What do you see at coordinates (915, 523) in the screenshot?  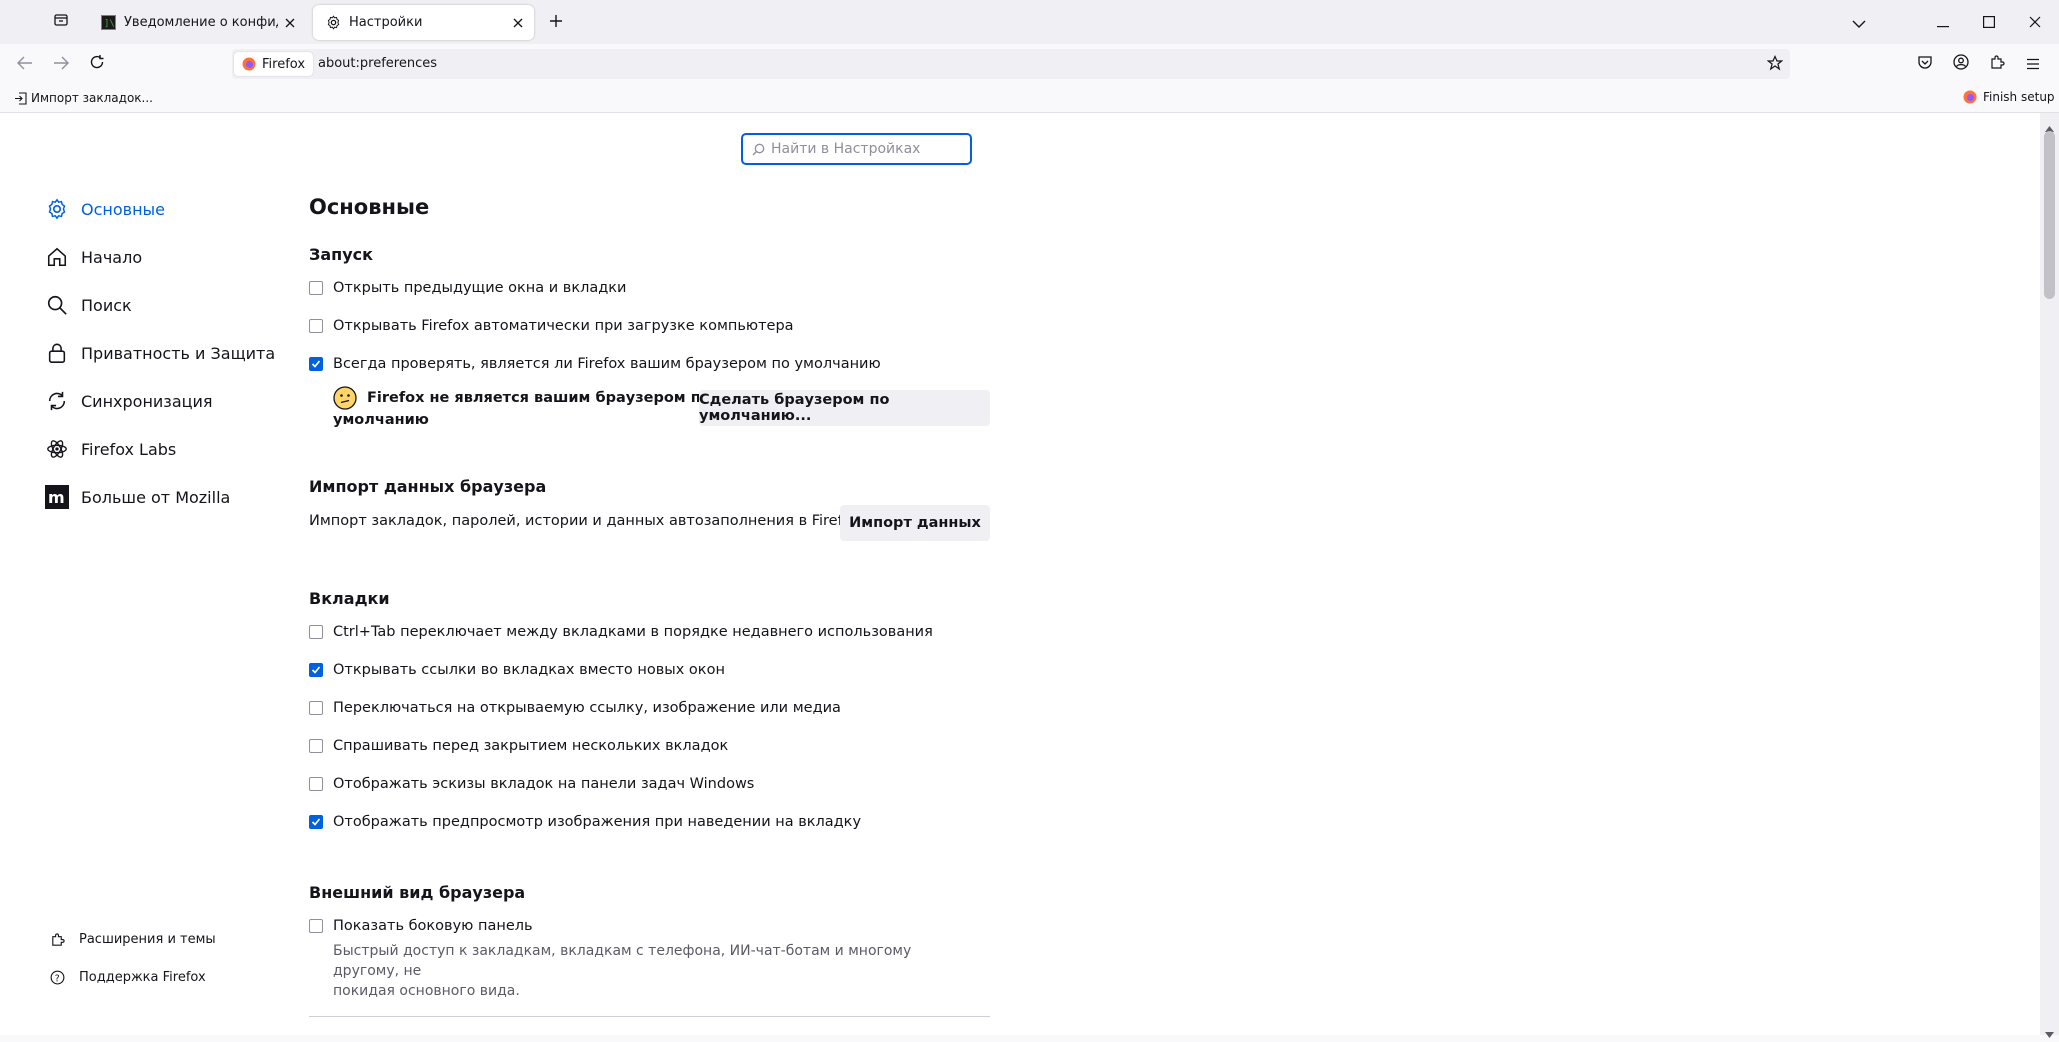 I see `import-data-button: Импорт данных` at bounding box center [915, 523].